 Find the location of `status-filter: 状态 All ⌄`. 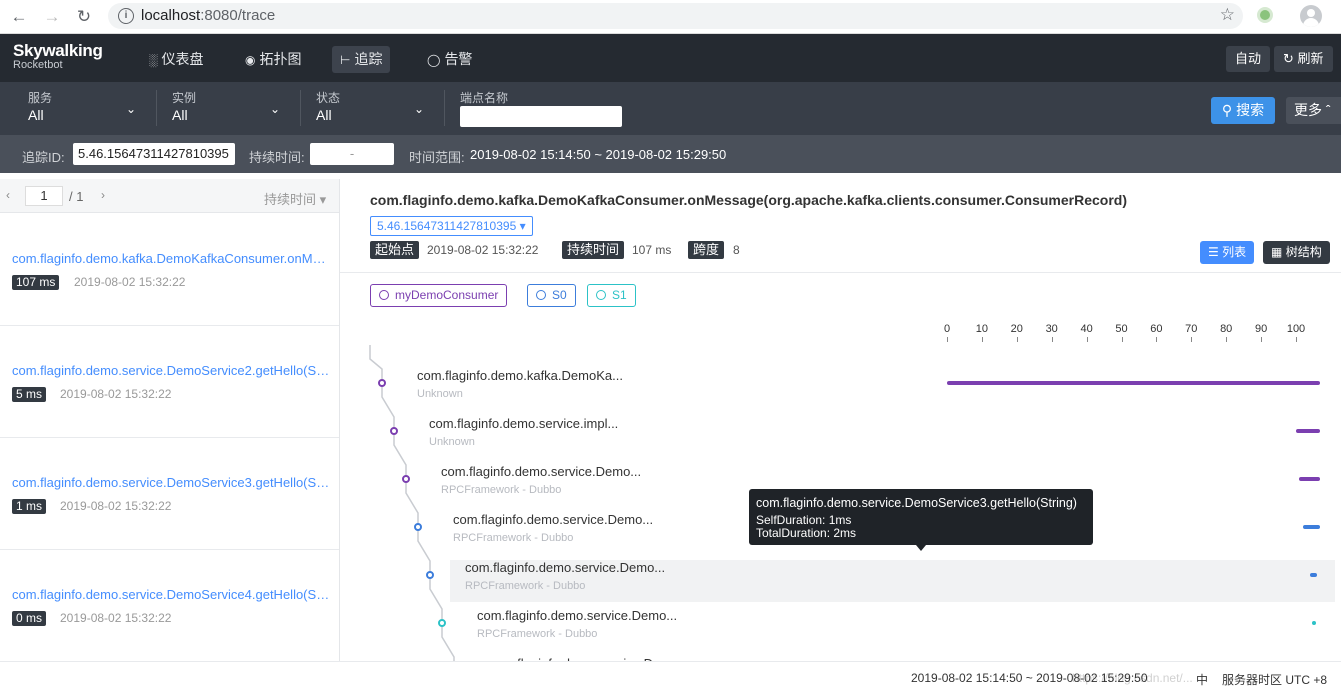

status-filter: 状态 All ⌄ is located at coordinates (371, 109).